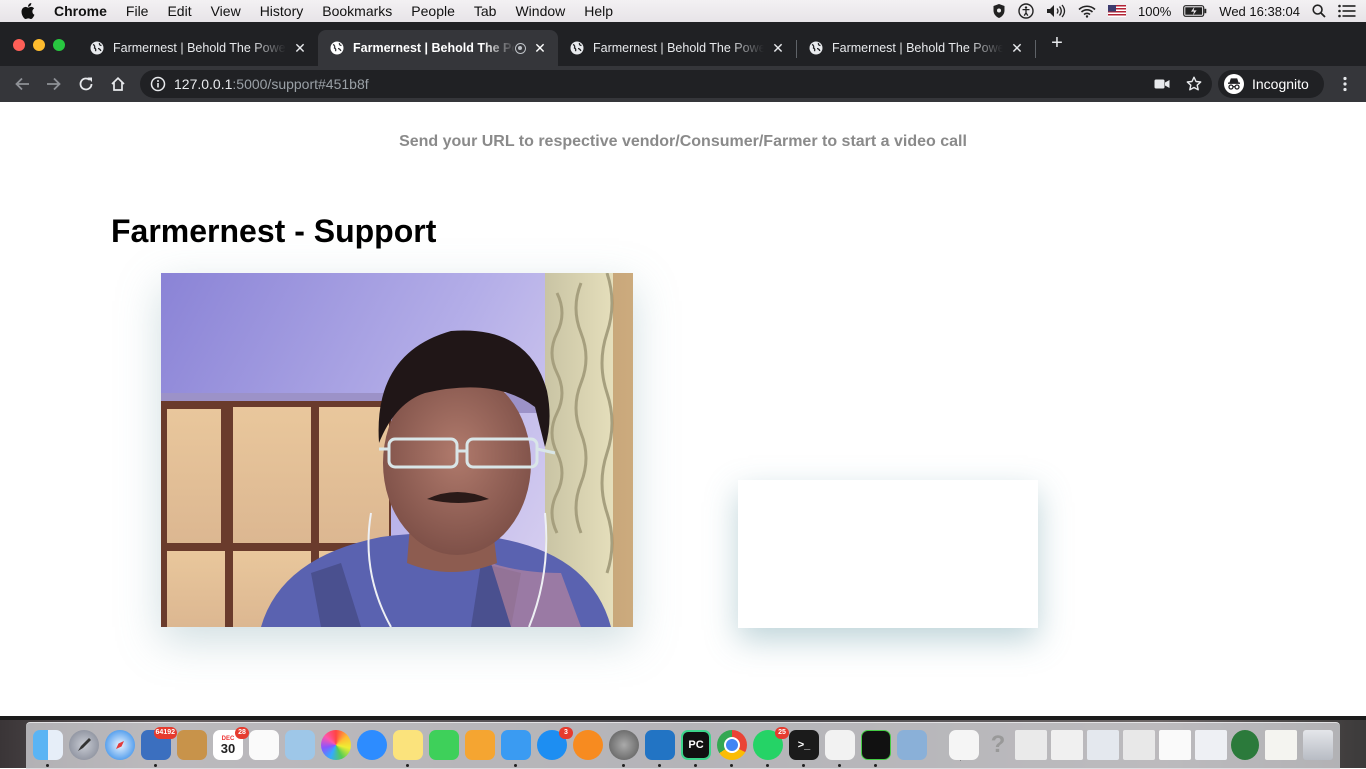 The width and height of the screenshot is (1366, 769). I want to click on tab-2-close-icon: ✕, so click(540, 48).